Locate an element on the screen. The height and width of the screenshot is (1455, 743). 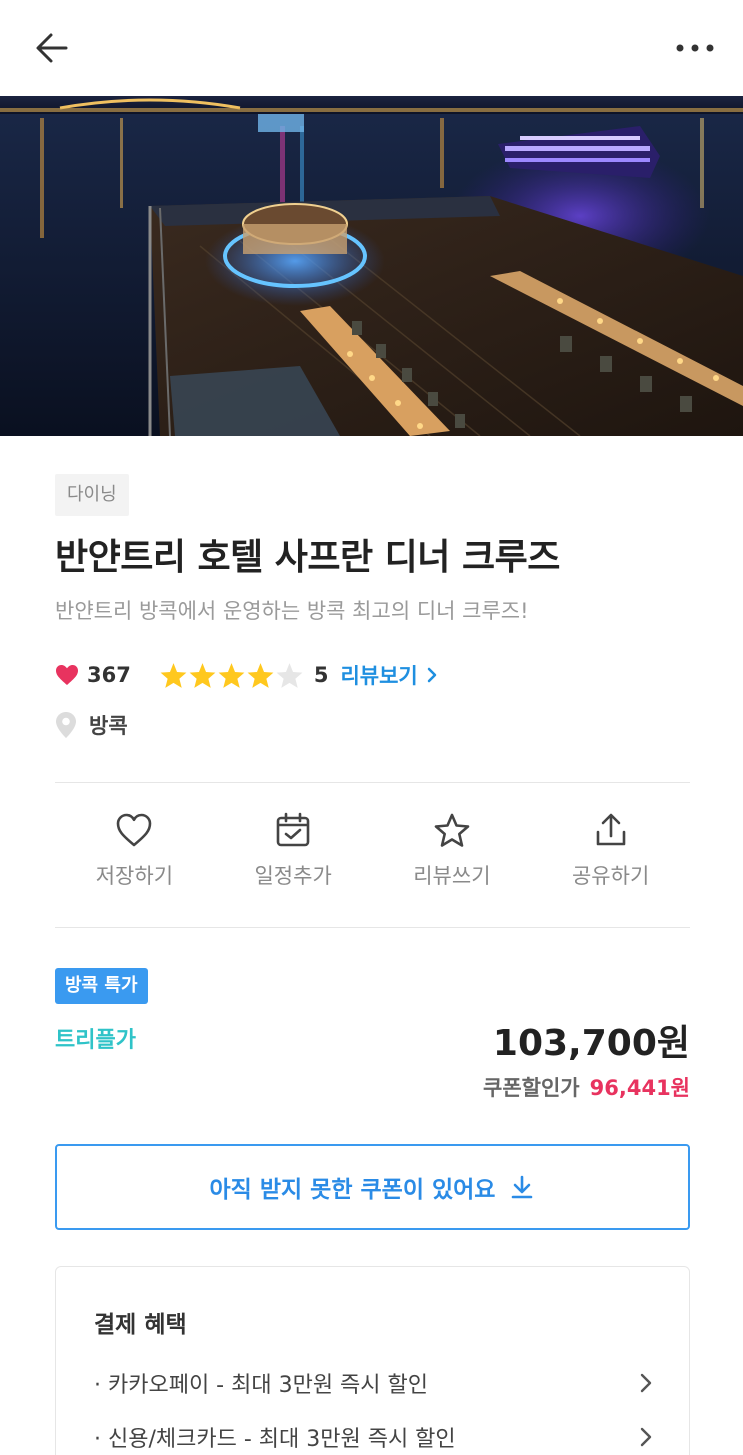
download-icon is located at coordinates (522, 1187).